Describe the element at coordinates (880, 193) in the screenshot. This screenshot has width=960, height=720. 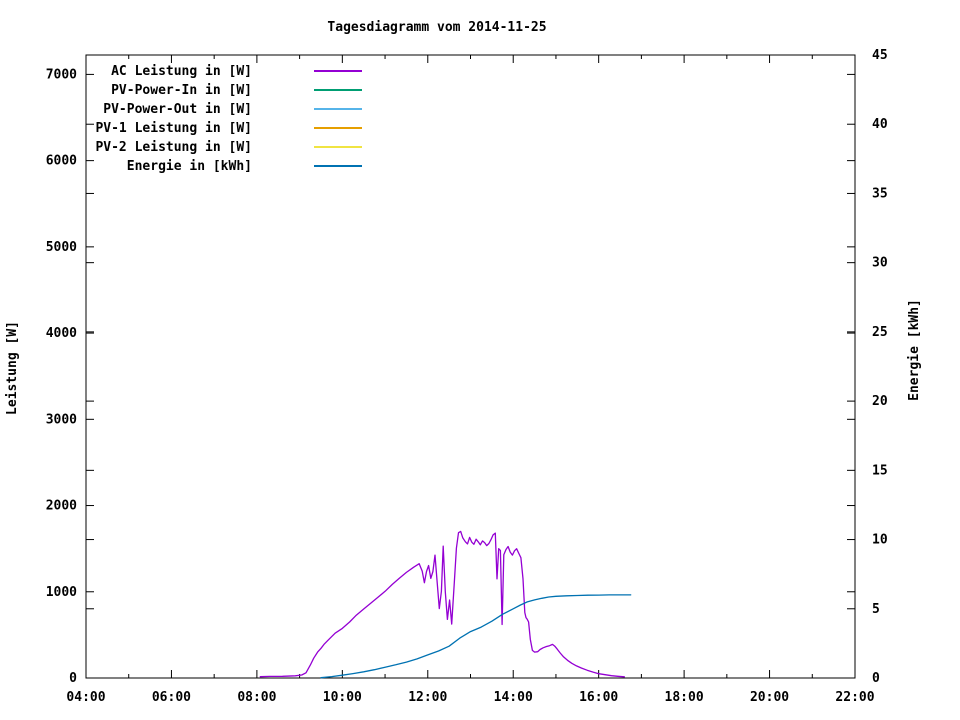
I see `y2-tick-label: 35` at that location.